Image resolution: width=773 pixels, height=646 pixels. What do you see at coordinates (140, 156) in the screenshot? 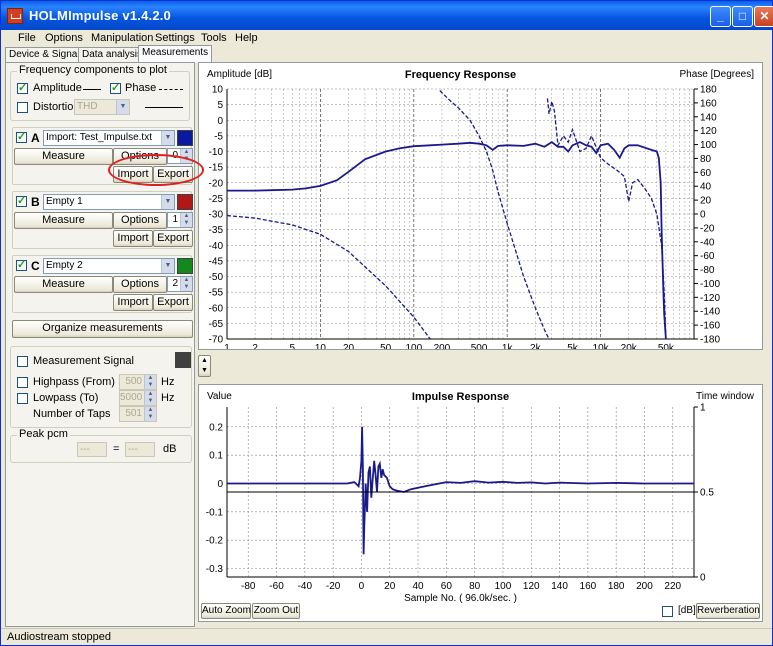
I see `measurement-a-options-button: Options` at bounding box center [140, 156].